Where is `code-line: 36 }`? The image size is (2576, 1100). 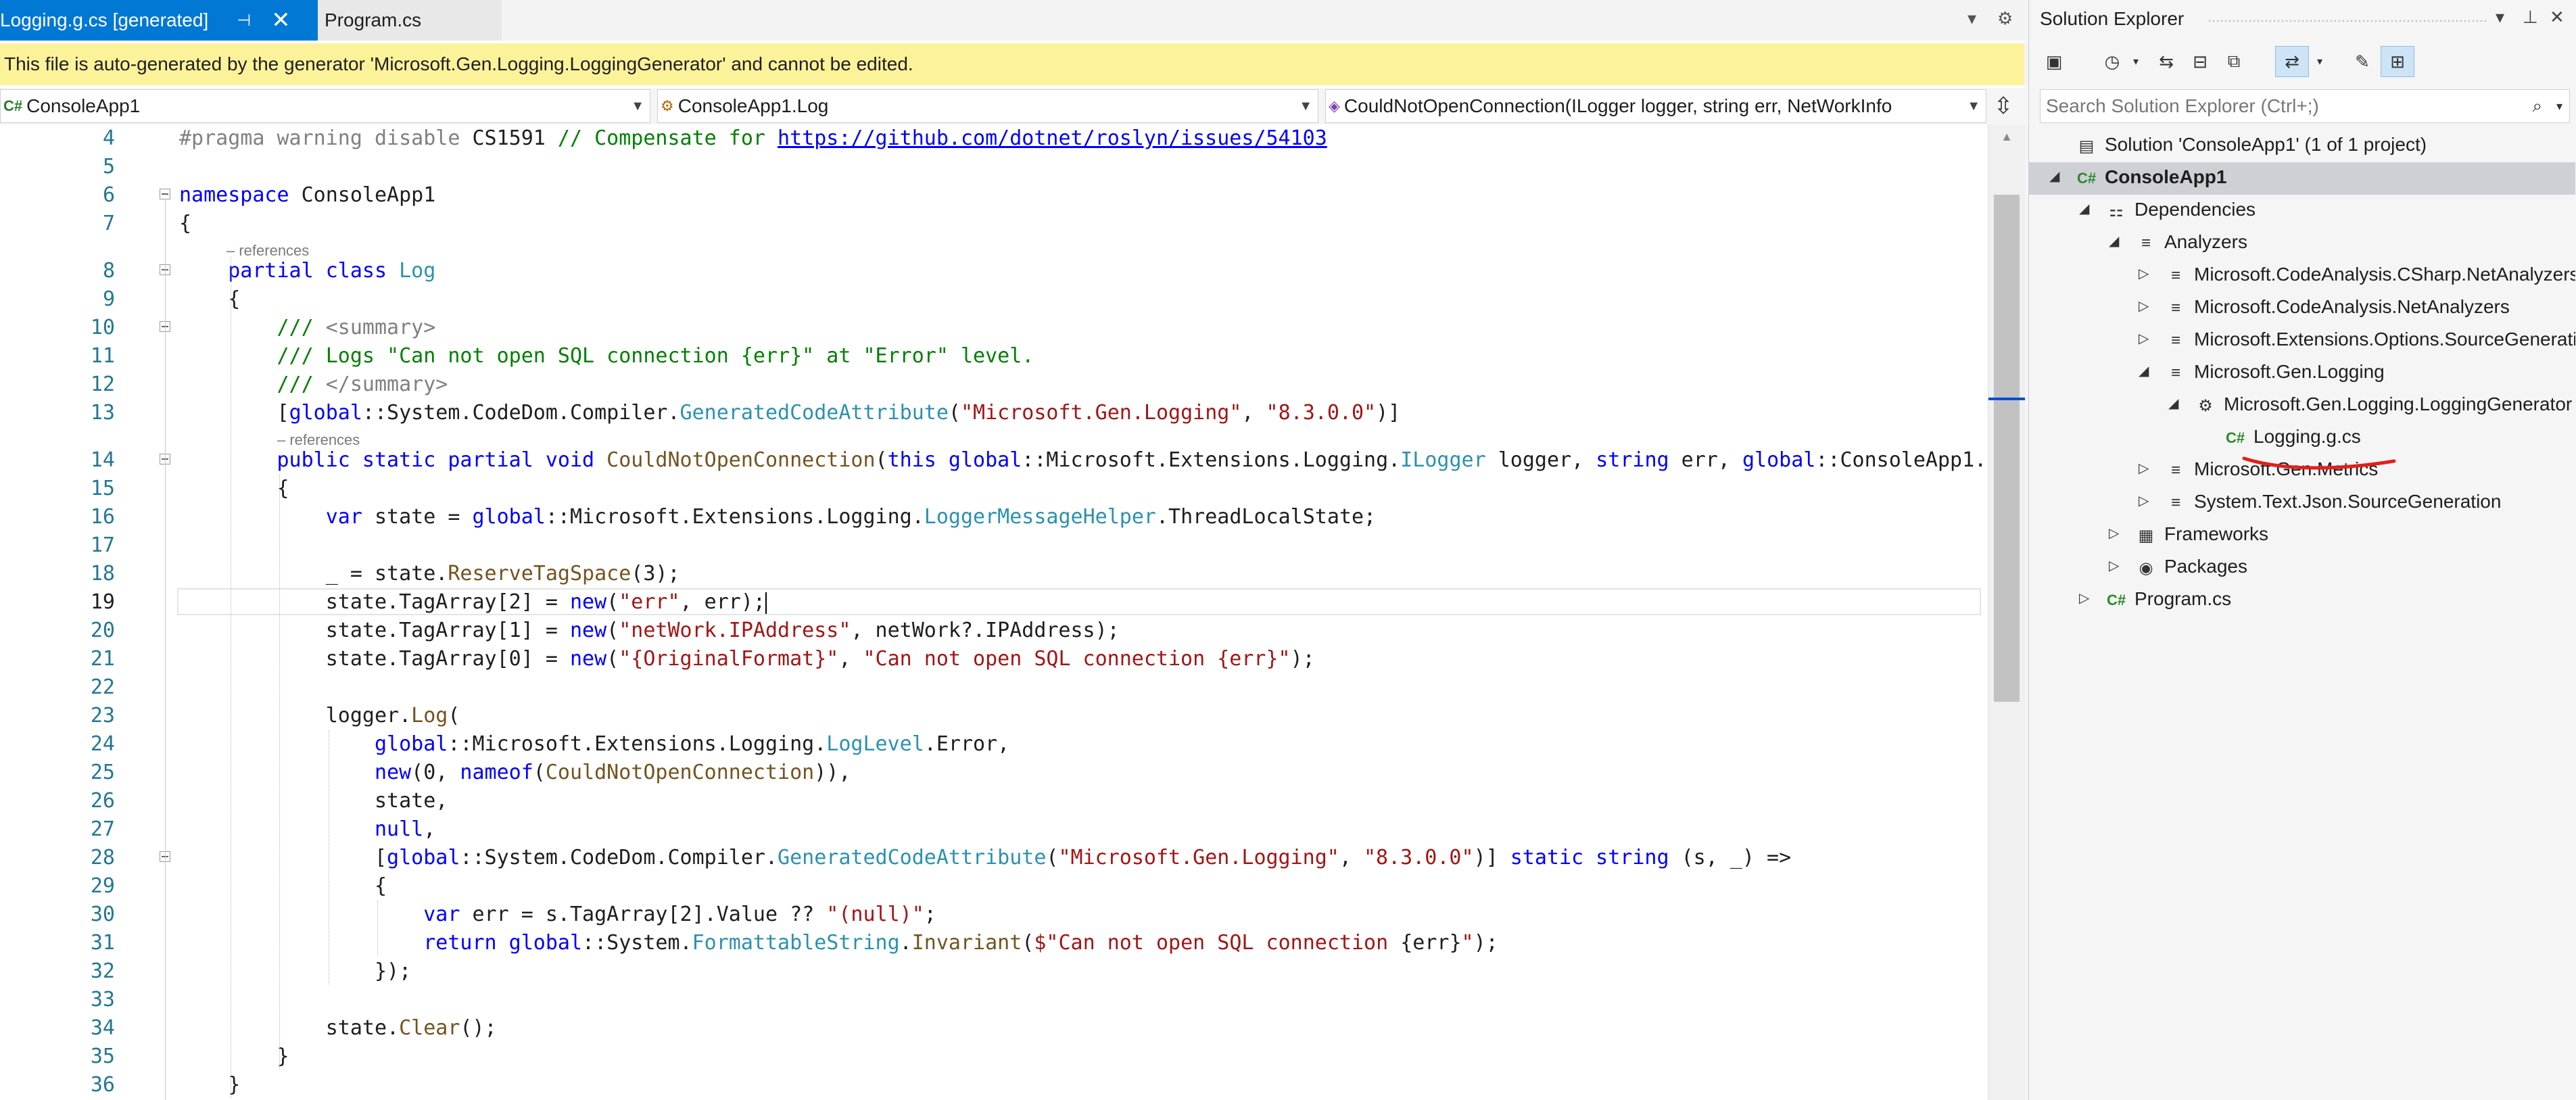
code-line: 36 } is located at coordinates (994, 1085).